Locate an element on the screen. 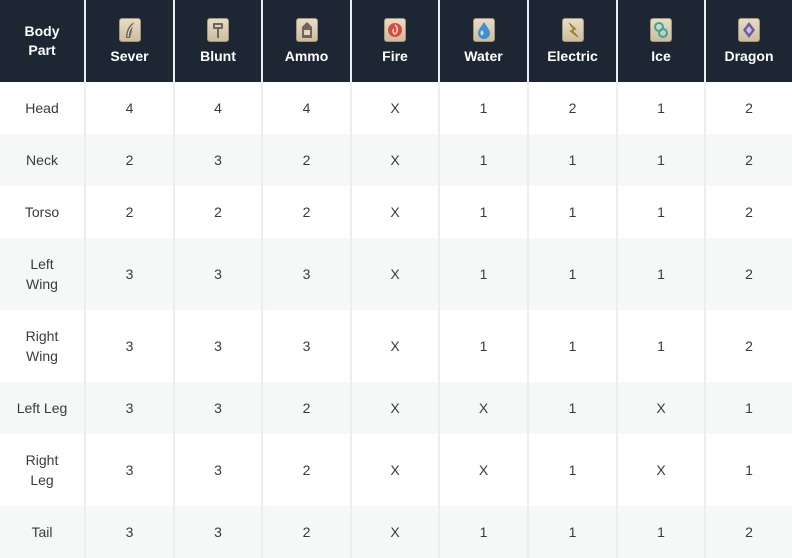  table-row: Left Leg 3 3 2 X X 1 X 1 is located at coordinates (396, 408).